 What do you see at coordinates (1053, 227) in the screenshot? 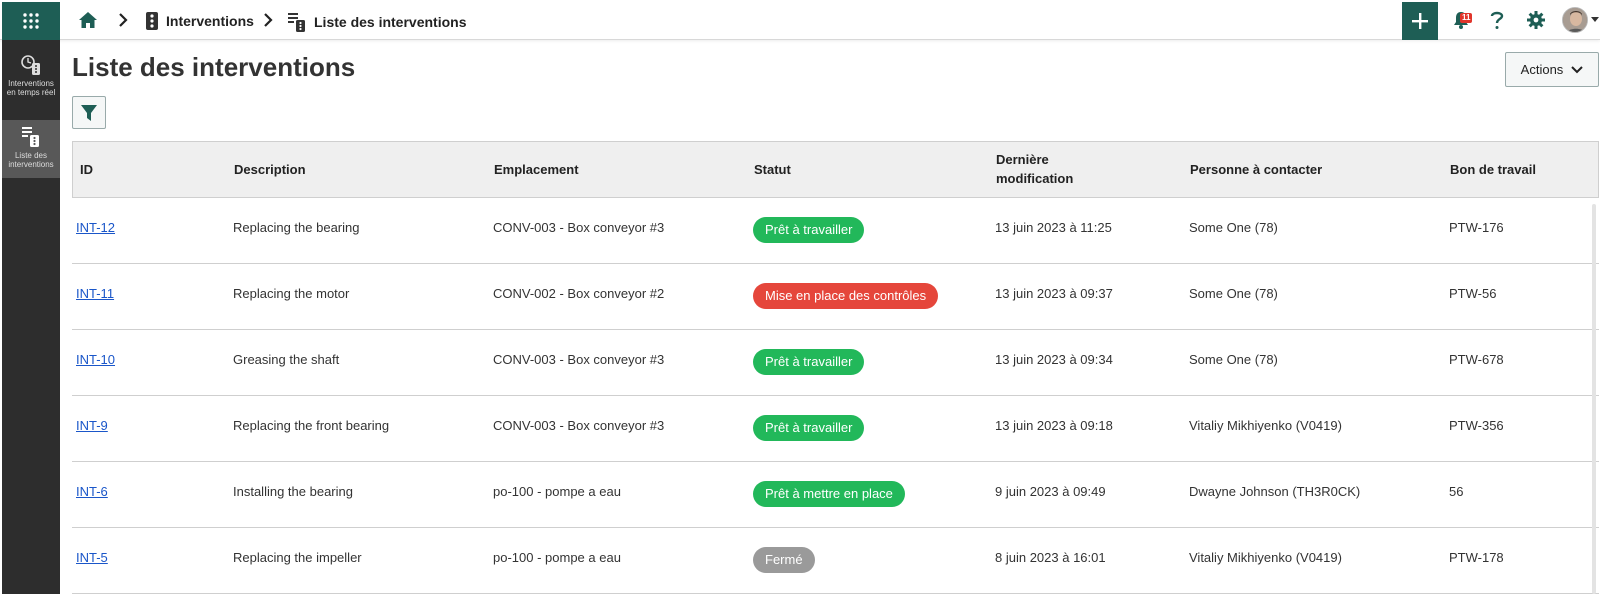
I see `row-last-modified: 13 juin 2023 à 11:25` at bounding box center [1053, 227].